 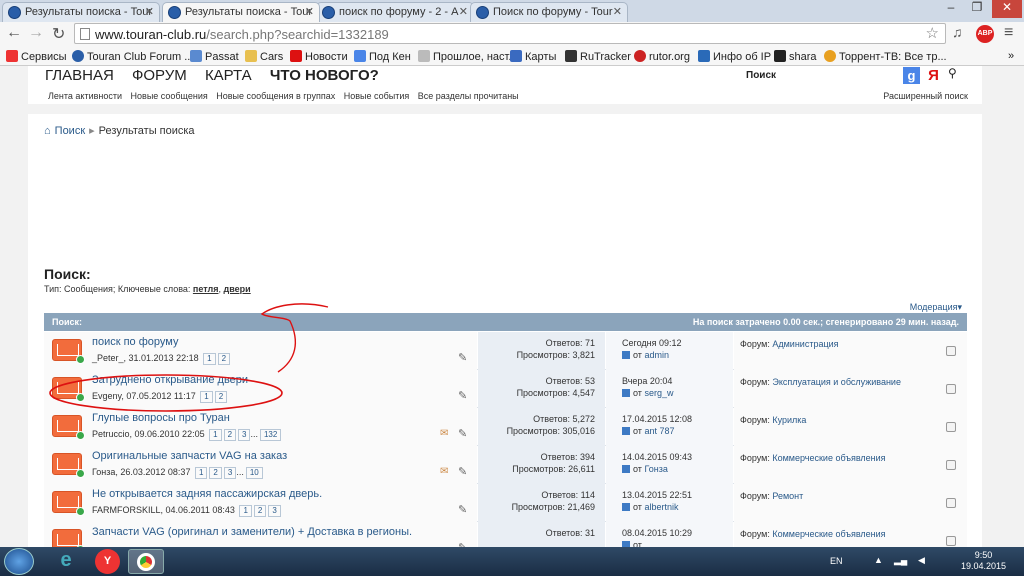 I want to click on browser-tab: Результаты поиска - Tour ✕, so click(x=81, y=12).